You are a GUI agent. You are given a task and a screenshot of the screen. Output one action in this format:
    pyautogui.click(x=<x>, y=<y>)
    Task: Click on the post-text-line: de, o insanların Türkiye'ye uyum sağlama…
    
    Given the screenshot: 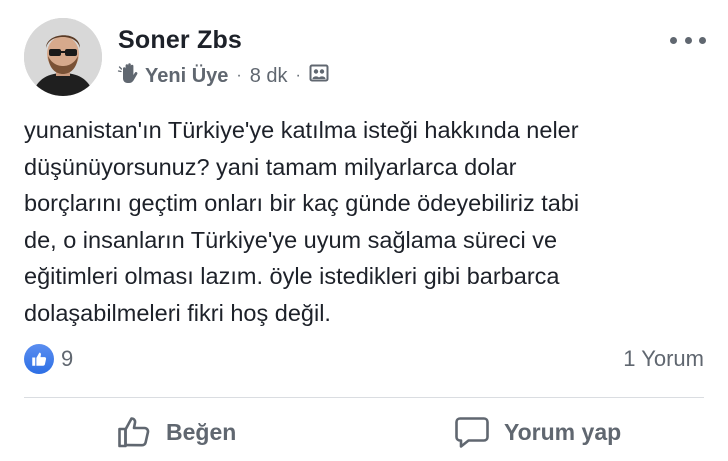 What is the action you would take?
    pyautogui.click(x=291, y=239)
    